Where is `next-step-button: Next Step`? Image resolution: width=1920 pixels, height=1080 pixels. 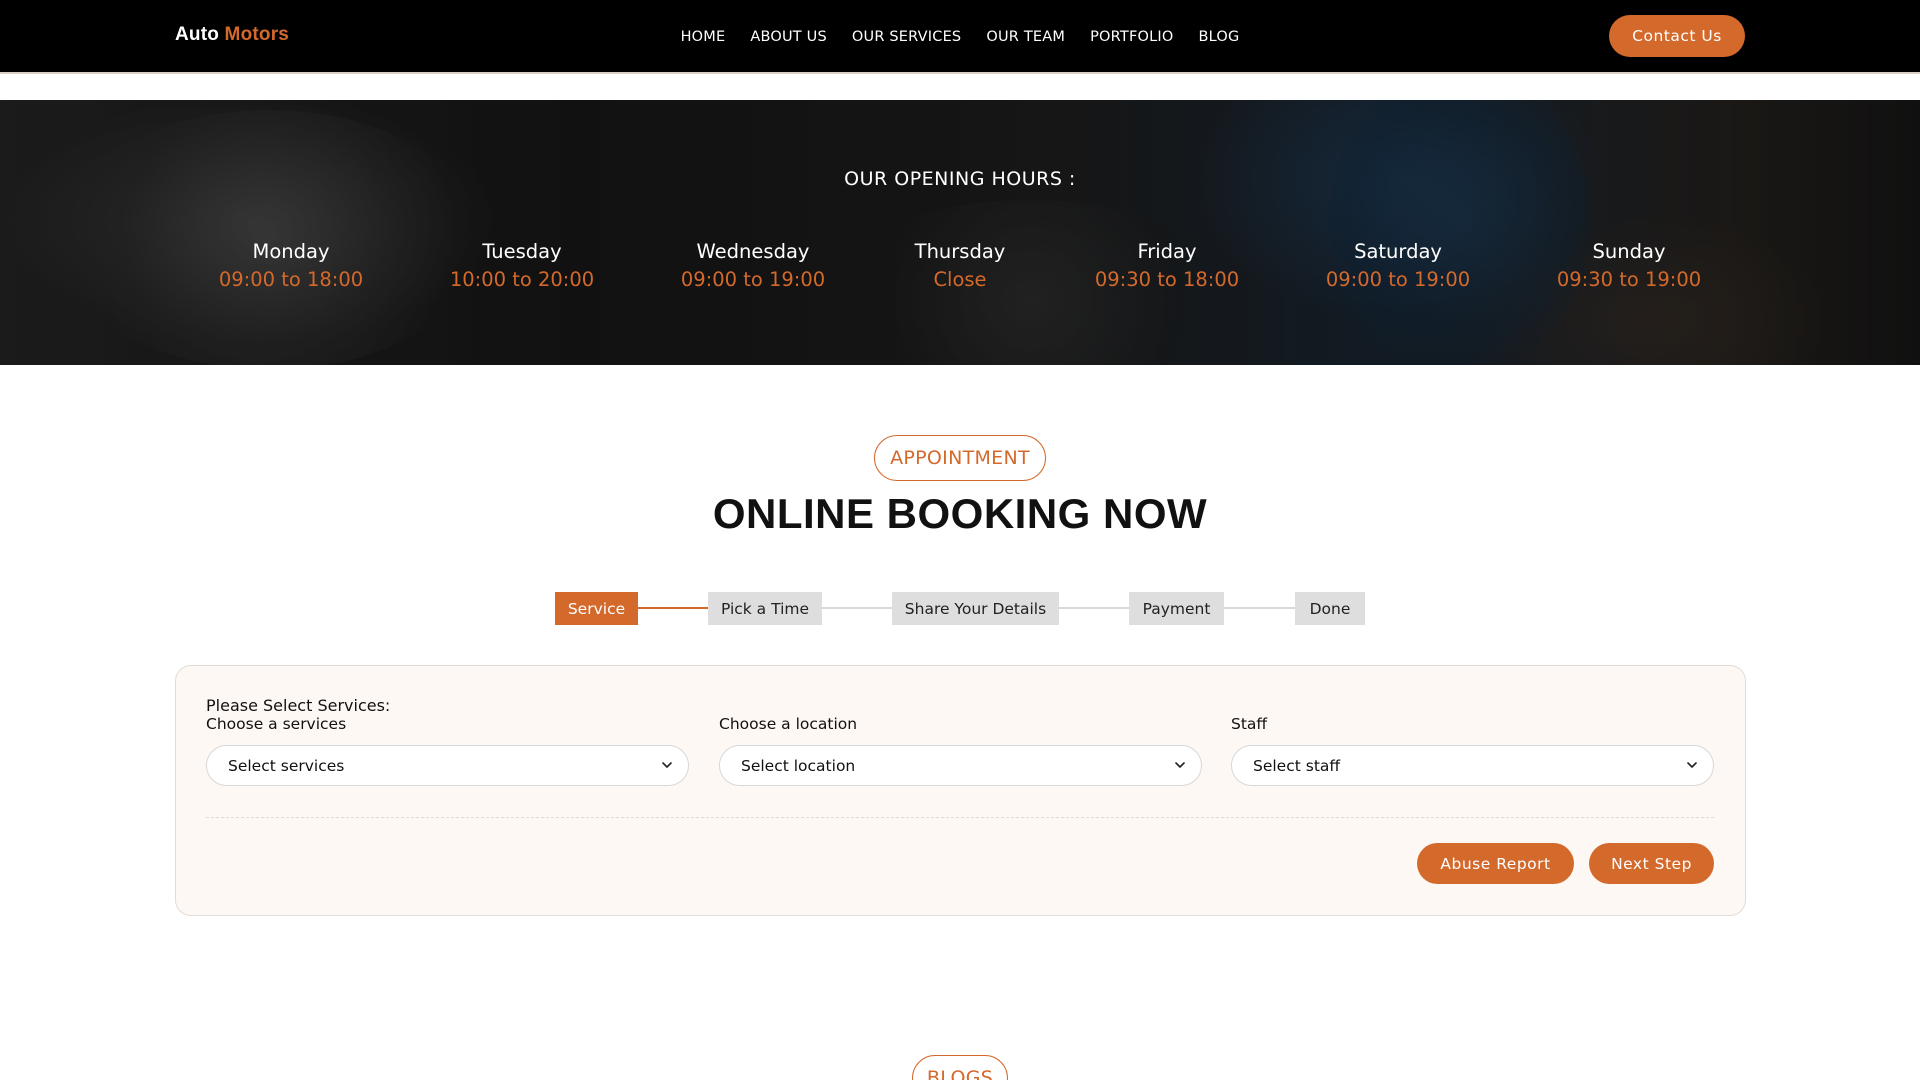 next-step-button: Next Step is located at coordinates (1651, 863).